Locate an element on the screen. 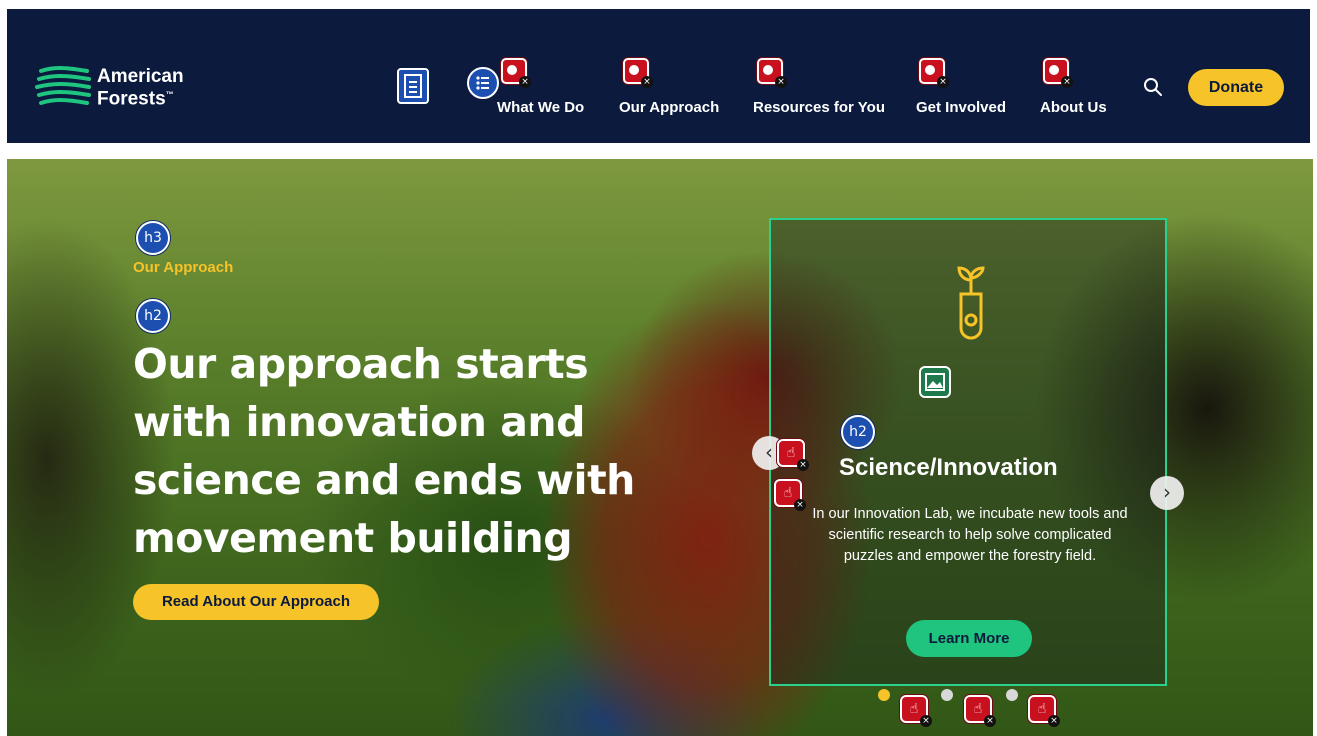  nav-item-about-us: About Us is located at coordinates (1073, 107).